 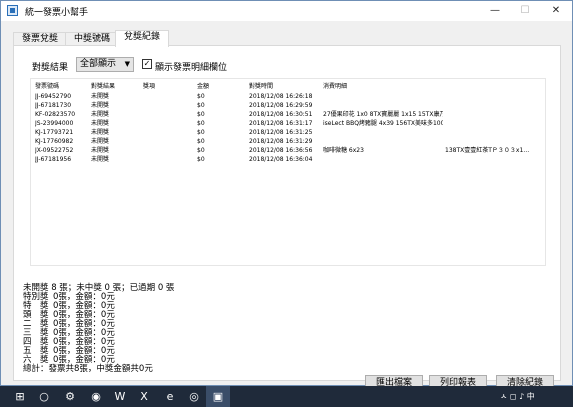 What do you see at coordinates (55, 114) in the screenshot?
I see `table-cell: KF-02823570` at bounding box center [55, 114].